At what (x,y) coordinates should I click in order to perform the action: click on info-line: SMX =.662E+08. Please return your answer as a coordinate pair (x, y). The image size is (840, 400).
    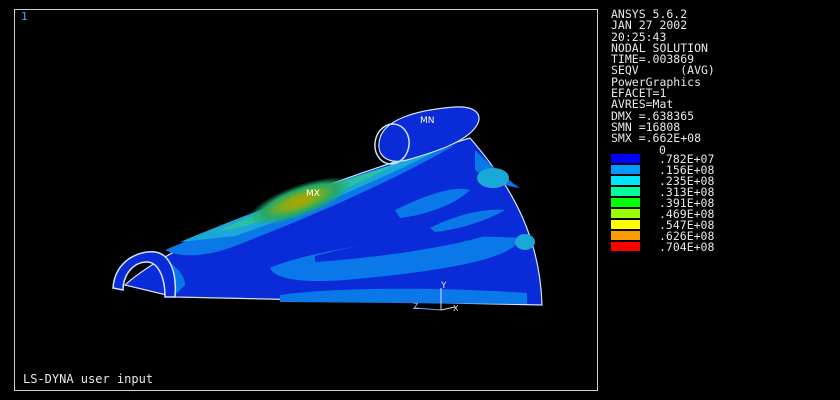
    Looking at the image, I should click on (656, 138).